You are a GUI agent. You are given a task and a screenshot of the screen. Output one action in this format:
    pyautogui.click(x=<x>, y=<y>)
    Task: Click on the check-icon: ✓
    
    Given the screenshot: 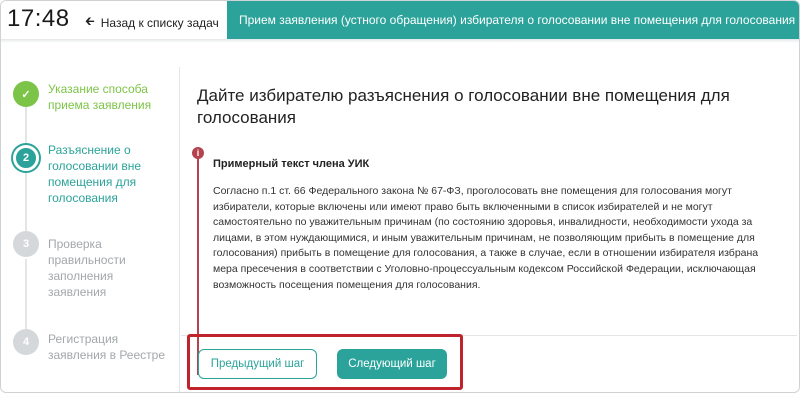 What is the action you would take?
    pyautogui.click(x=26, y=94)
    